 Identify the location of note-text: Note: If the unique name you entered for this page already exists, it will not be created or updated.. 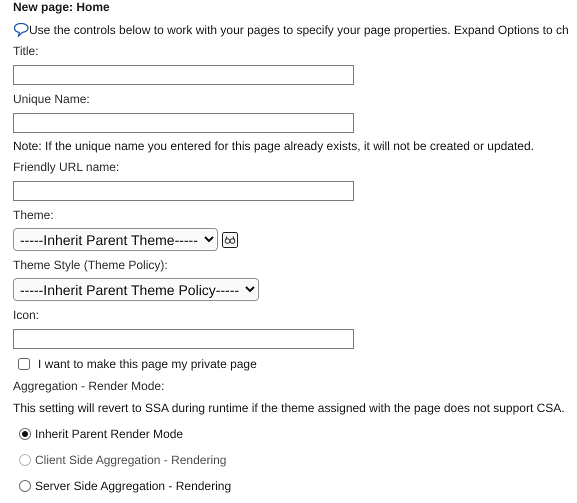
(274, 146).